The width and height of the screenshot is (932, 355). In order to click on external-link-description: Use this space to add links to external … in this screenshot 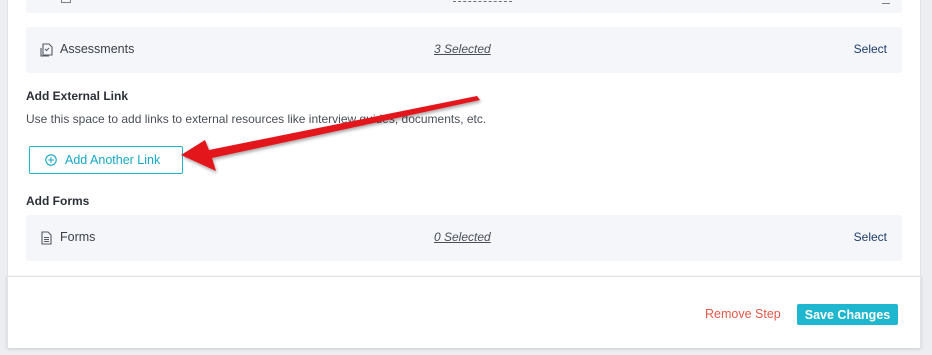, I will do `click(256, 119)`.